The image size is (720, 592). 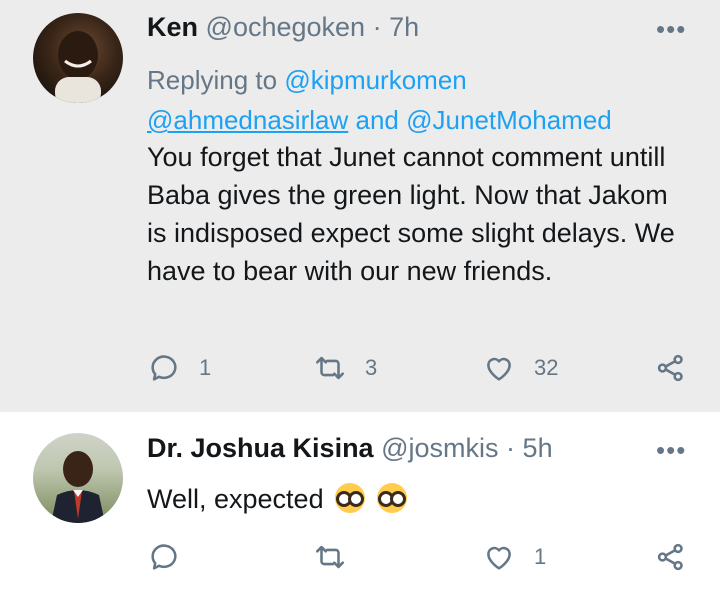 What do you see at coordinates (377, 120) in the screenshot?
I see `and-word: and` at bounding box center [377, 120].